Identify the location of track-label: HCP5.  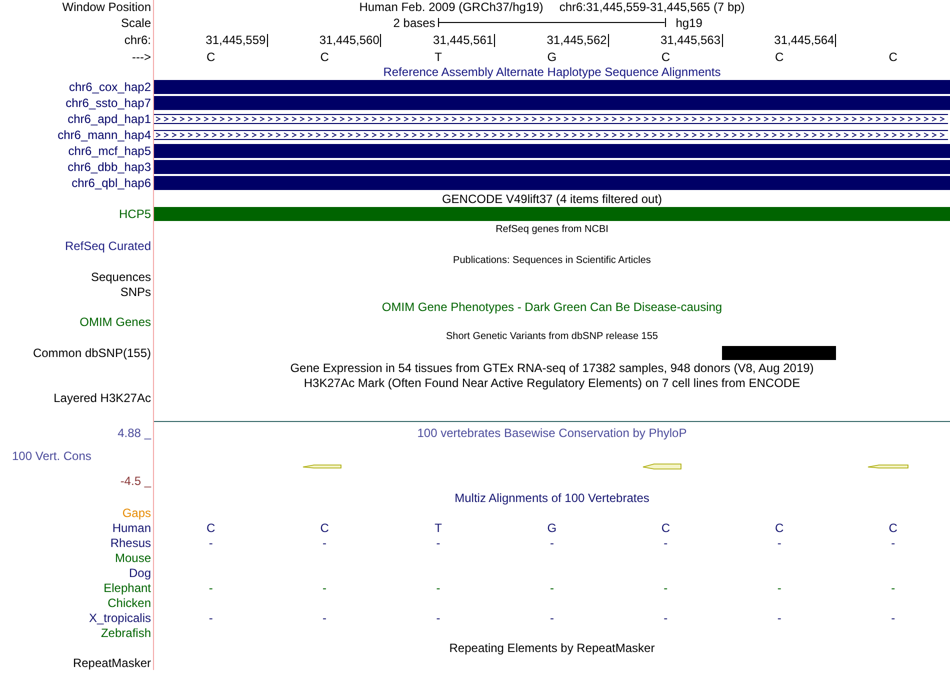
(134, 214).